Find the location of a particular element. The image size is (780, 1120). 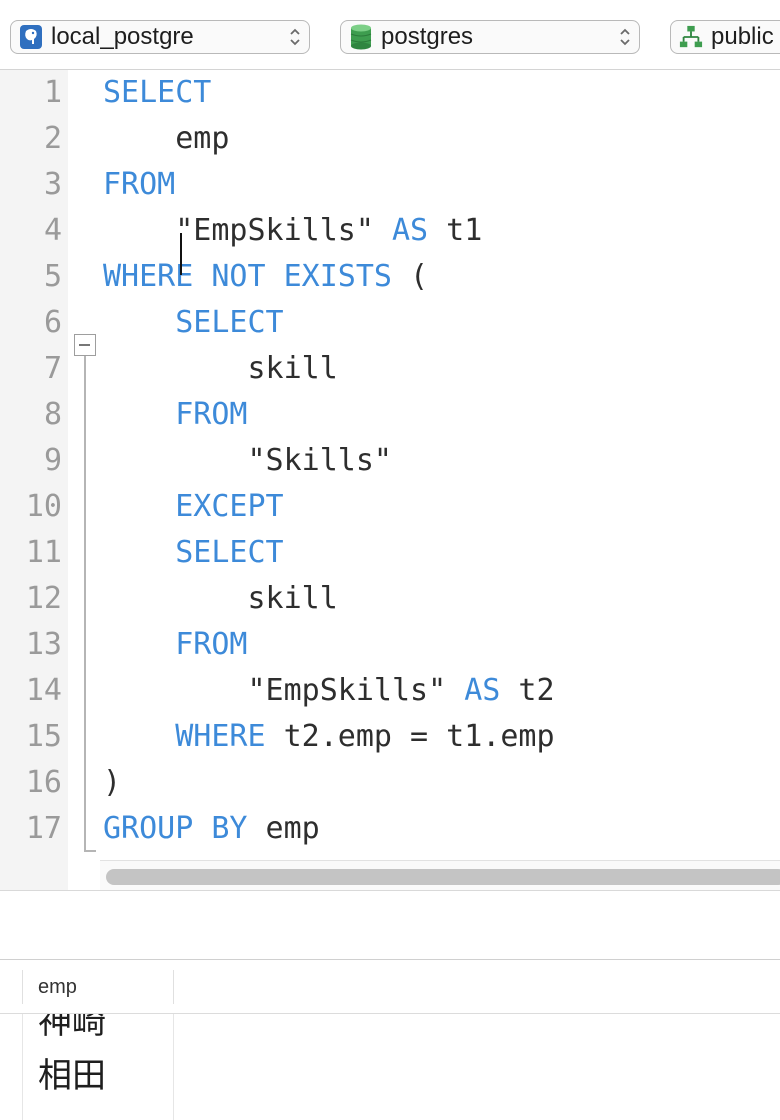

line-number: 15 is located at coordinates (43, 736).